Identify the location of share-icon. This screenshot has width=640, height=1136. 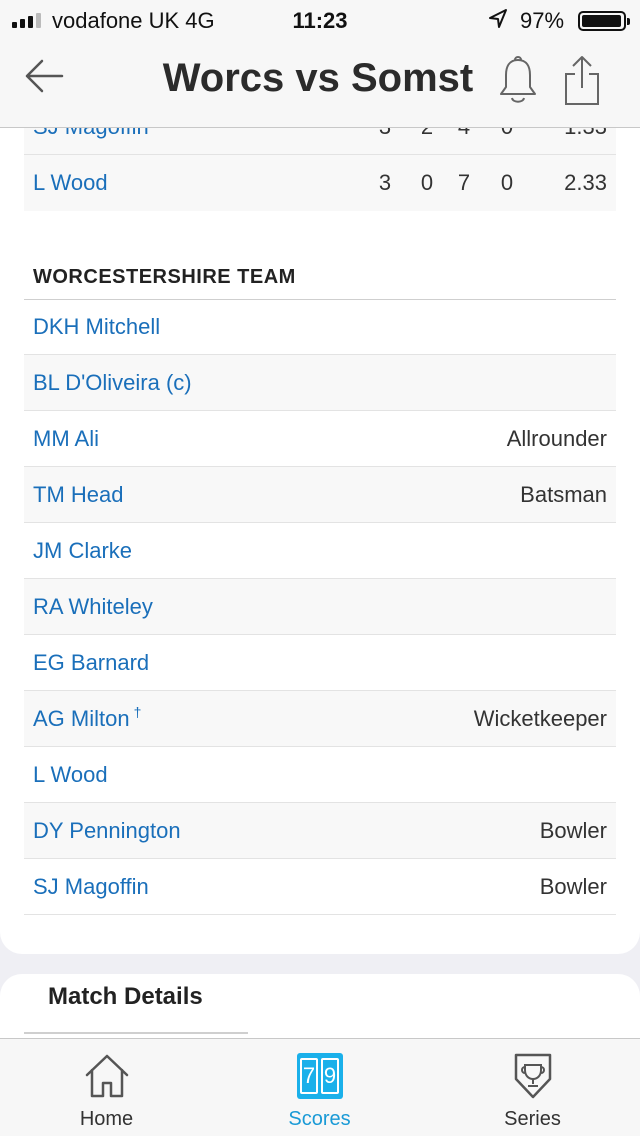
(582, 80).